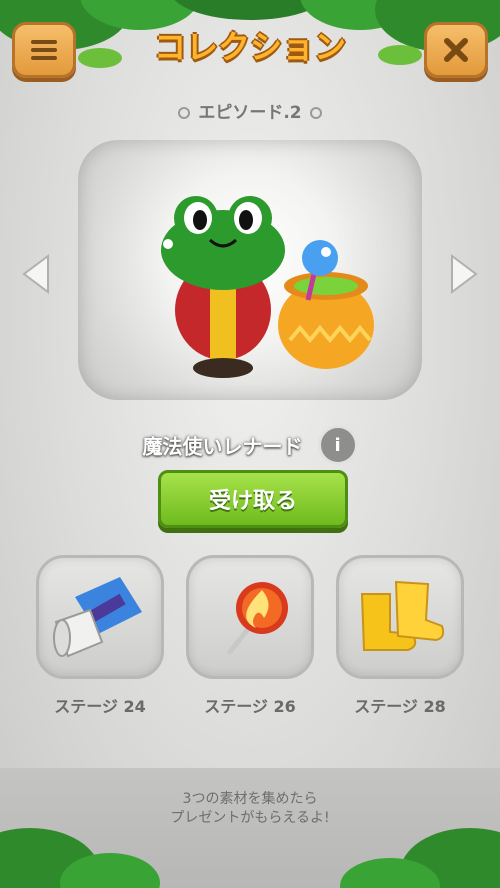 This screenshot has height=888, width=500. What do you see at coordinates (267, 287) in the screenshot?
I see `character-illustration` at bounding box center [267, 287].